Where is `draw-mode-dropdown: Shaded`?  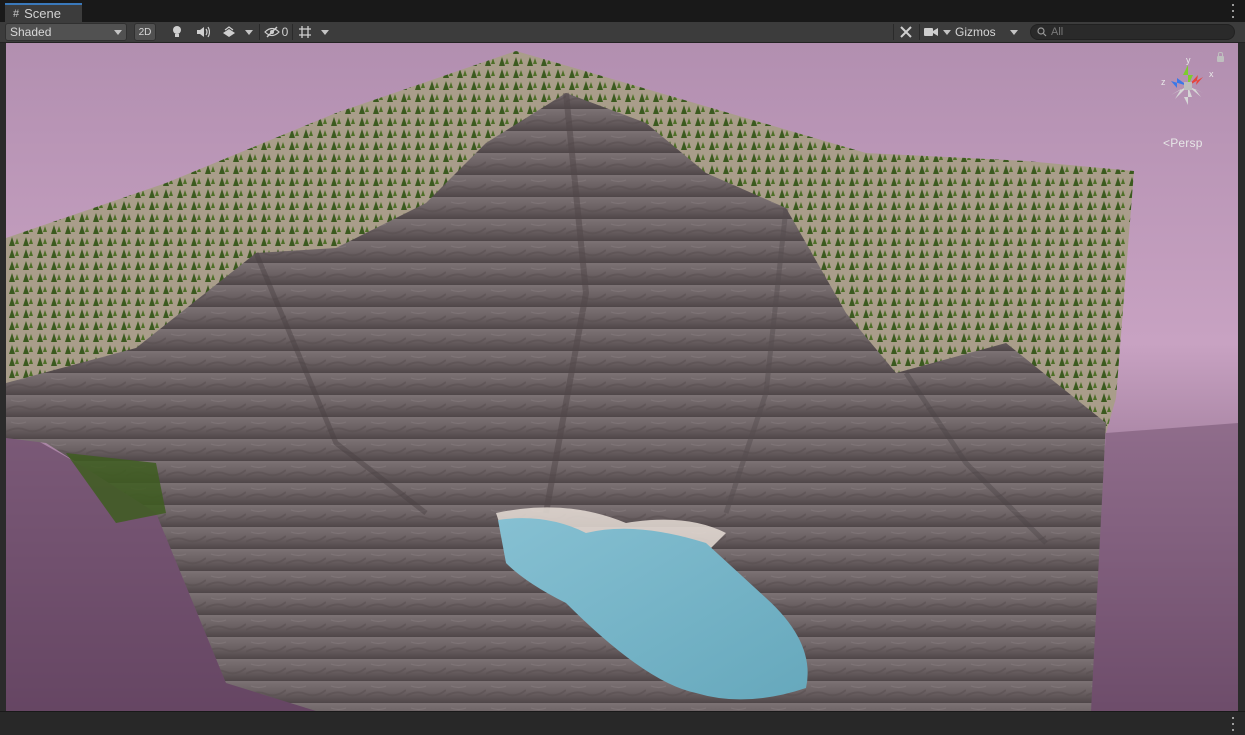 draw-mode-dropdown: Shaded is located at coordinates (66, 32).